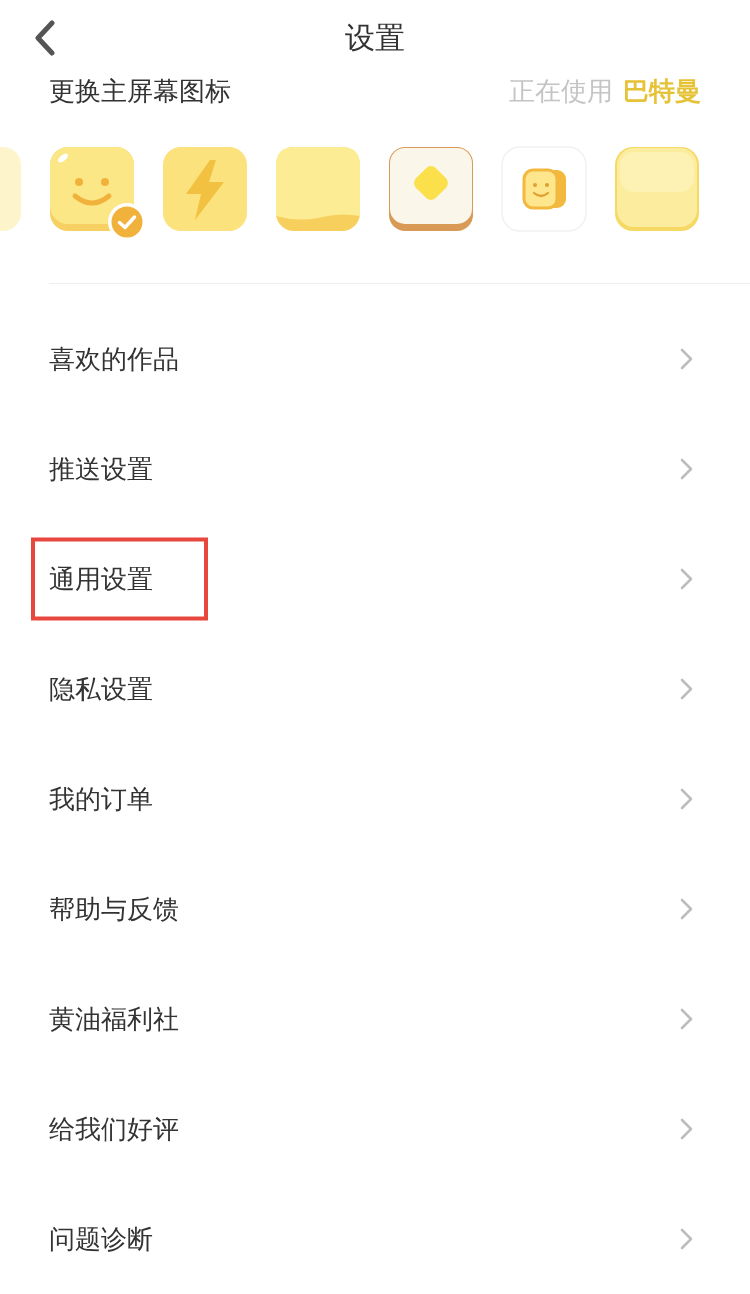 The width and height of the screenshot is (750, 1294). What do you see at coordinates (101, 1239) in the screenshot?
I see `menu-item-label: 问题诊断` at bounding box center [101, 1239].